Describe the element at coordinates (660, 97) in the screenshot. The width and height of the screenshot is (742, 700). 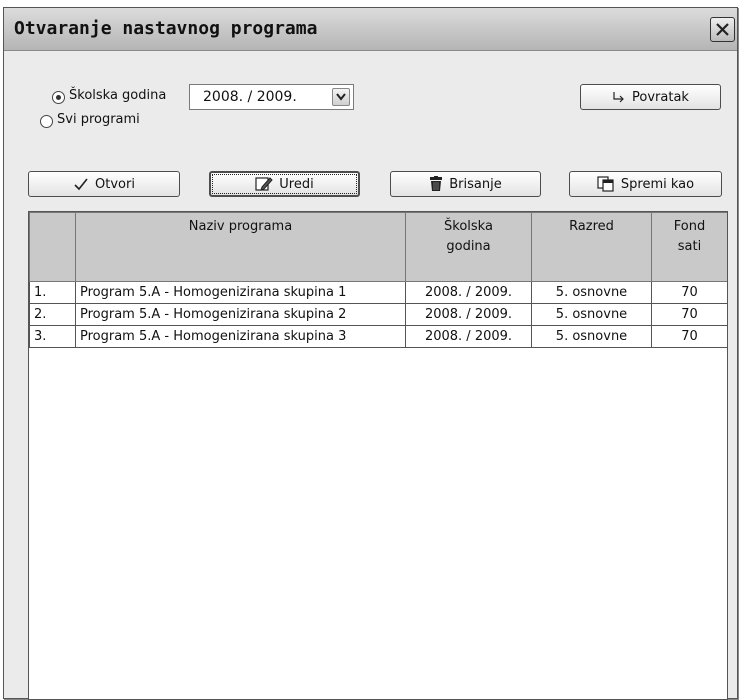
I see `back-button-label: Povratak` at that location.